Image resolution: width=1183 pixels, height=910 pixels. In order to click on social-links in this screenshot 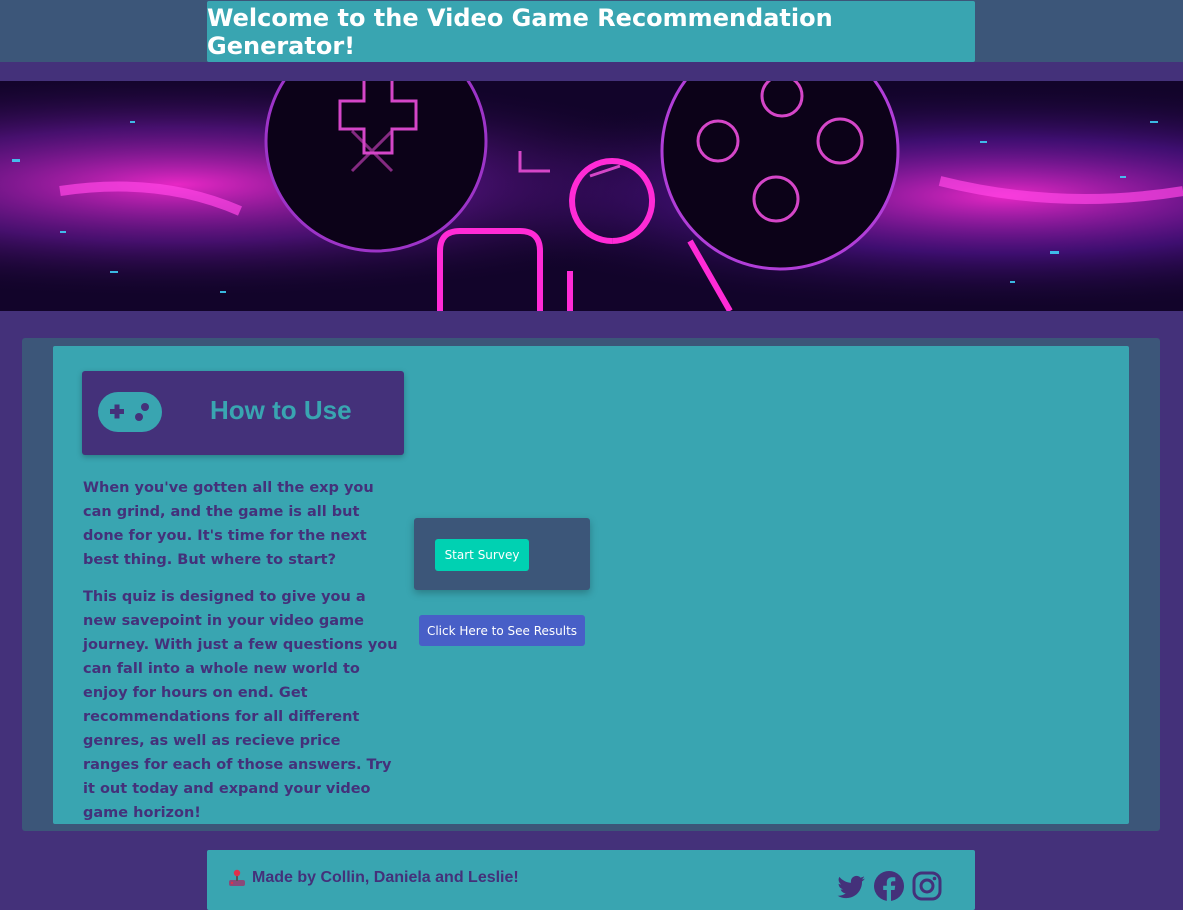, I will do `click(889, 886)`.